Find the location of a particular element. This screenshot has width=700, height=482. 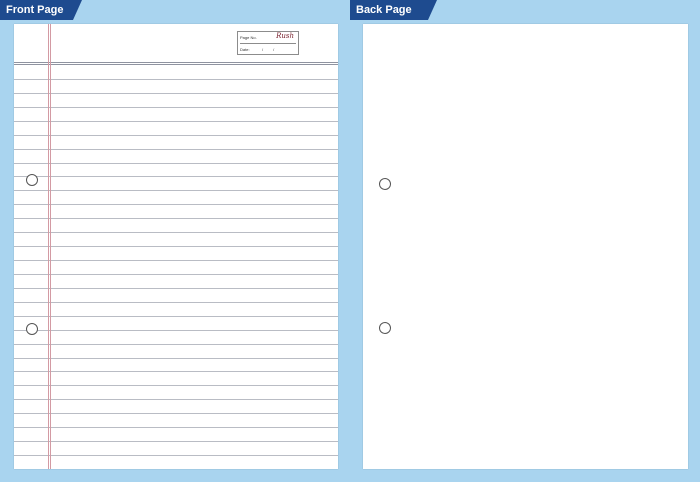

margin-line-left is located at coordinates (48, 246).